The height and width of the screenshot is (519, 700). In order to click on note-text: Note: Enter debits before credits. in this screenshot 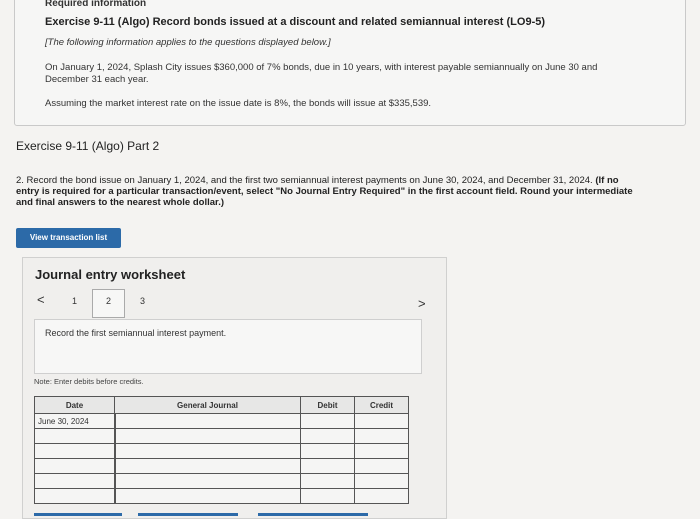, I will do `click(89, 381)`.